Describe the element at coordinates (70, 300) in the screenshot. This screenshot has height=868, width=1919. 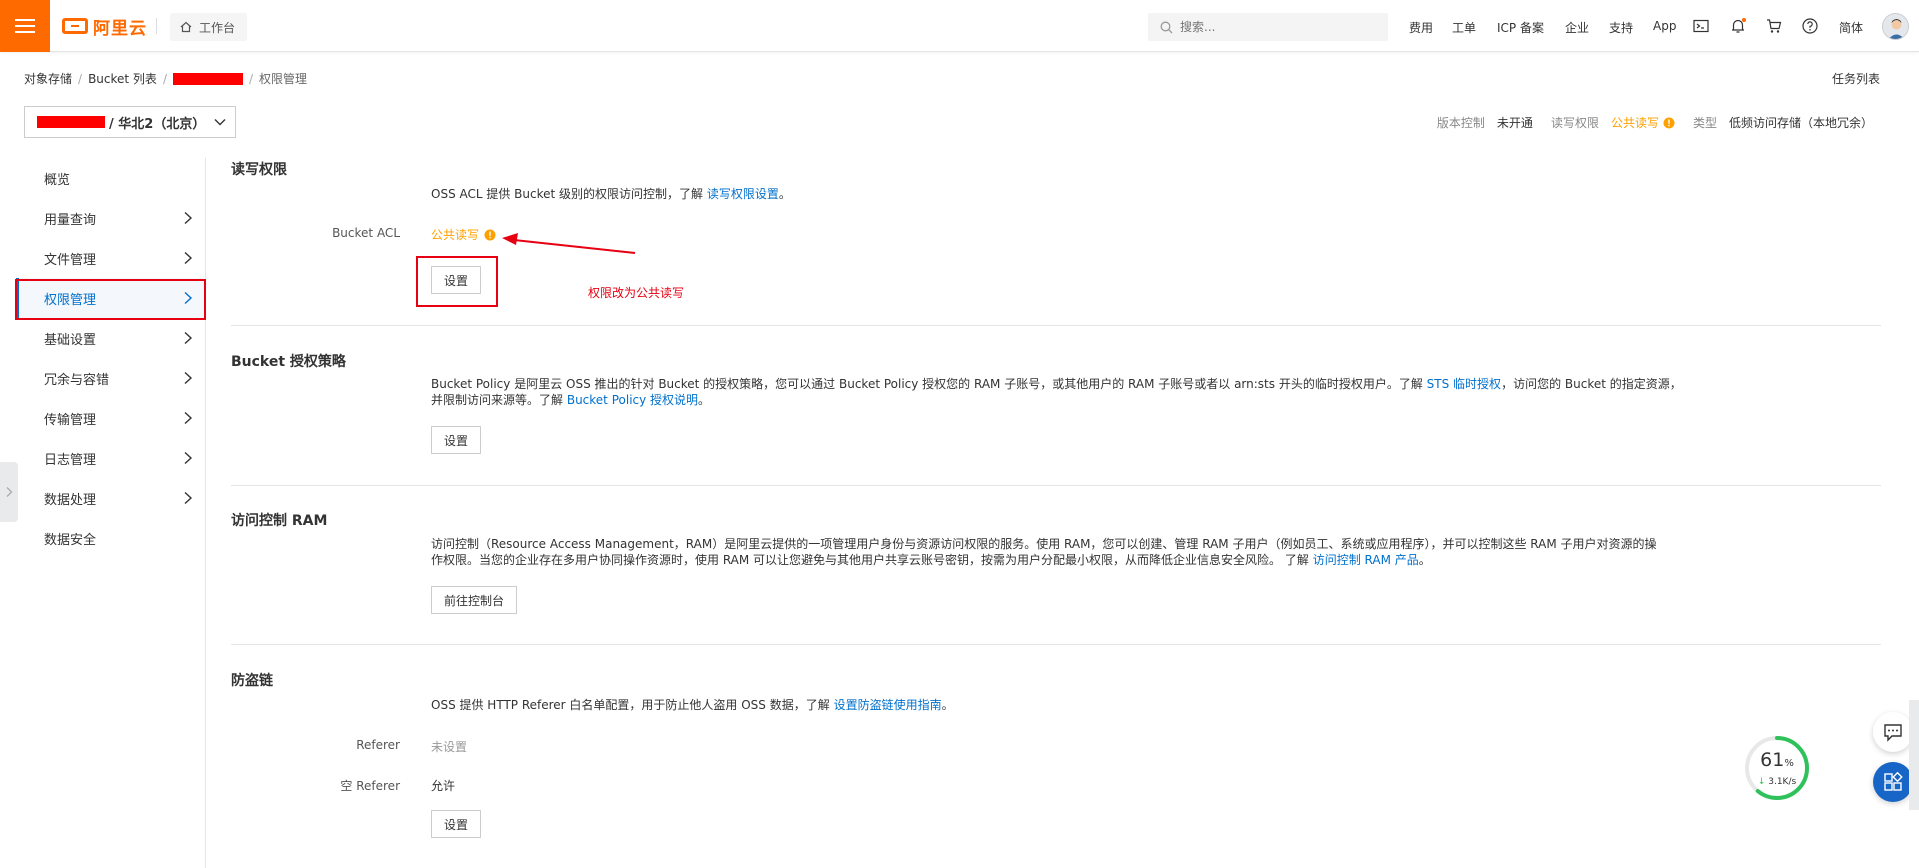
I see `sidebar-item-label: 权限管理` at that location.